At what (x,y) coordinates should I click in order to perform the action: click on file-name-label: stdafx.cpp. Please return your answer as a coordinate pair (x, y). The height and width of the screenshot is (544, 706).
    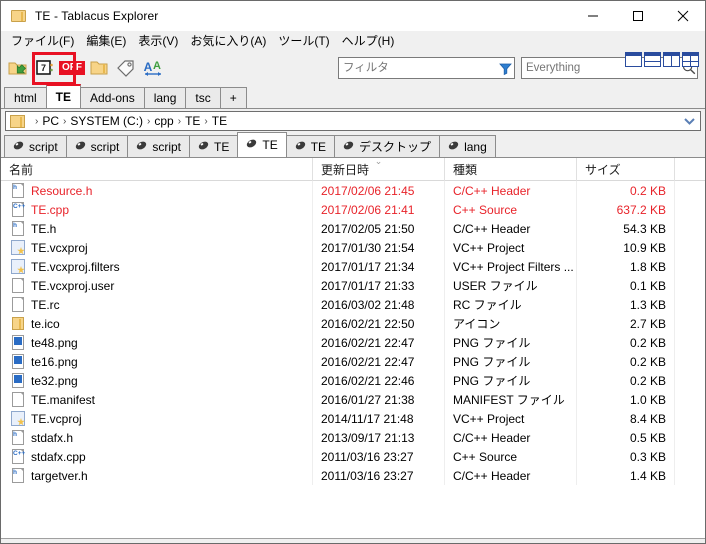
    Looking at the image, I should click on (58, 456).